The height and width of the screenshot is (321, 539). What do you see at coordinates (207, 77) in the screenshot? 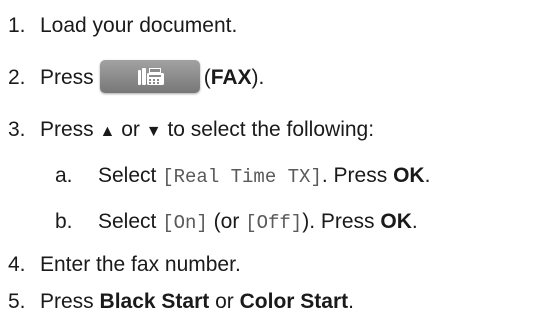
I see `paren-open: (` at bounding box center [207, 77].